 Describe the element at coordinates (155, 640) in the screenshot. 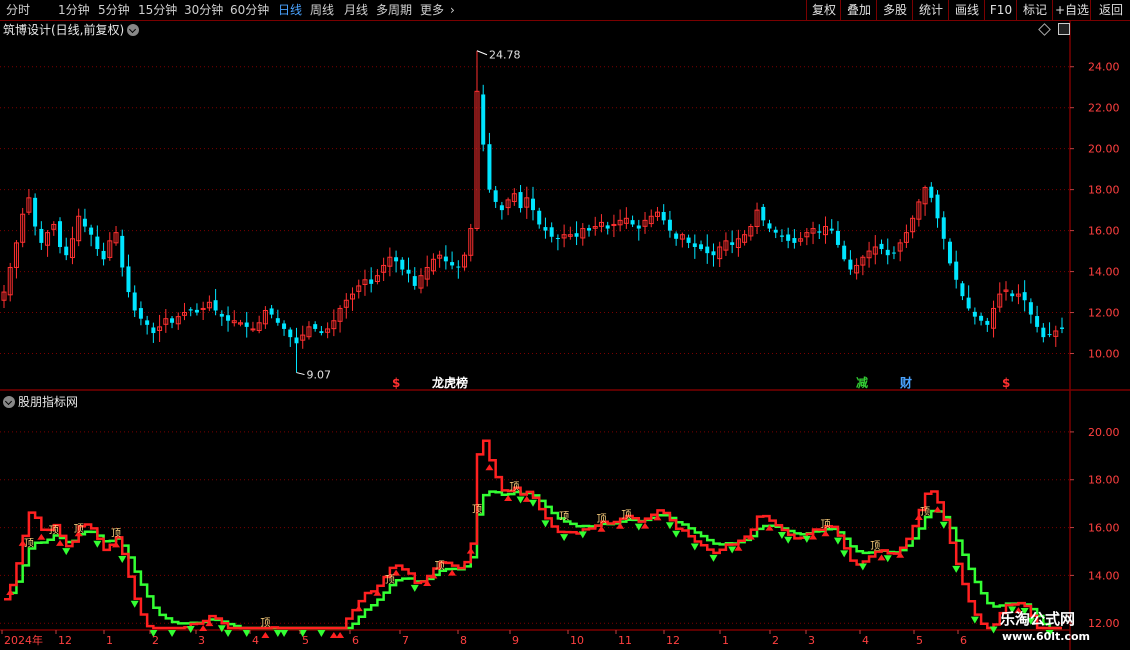

I see `time-tick-label: 2` at that location.